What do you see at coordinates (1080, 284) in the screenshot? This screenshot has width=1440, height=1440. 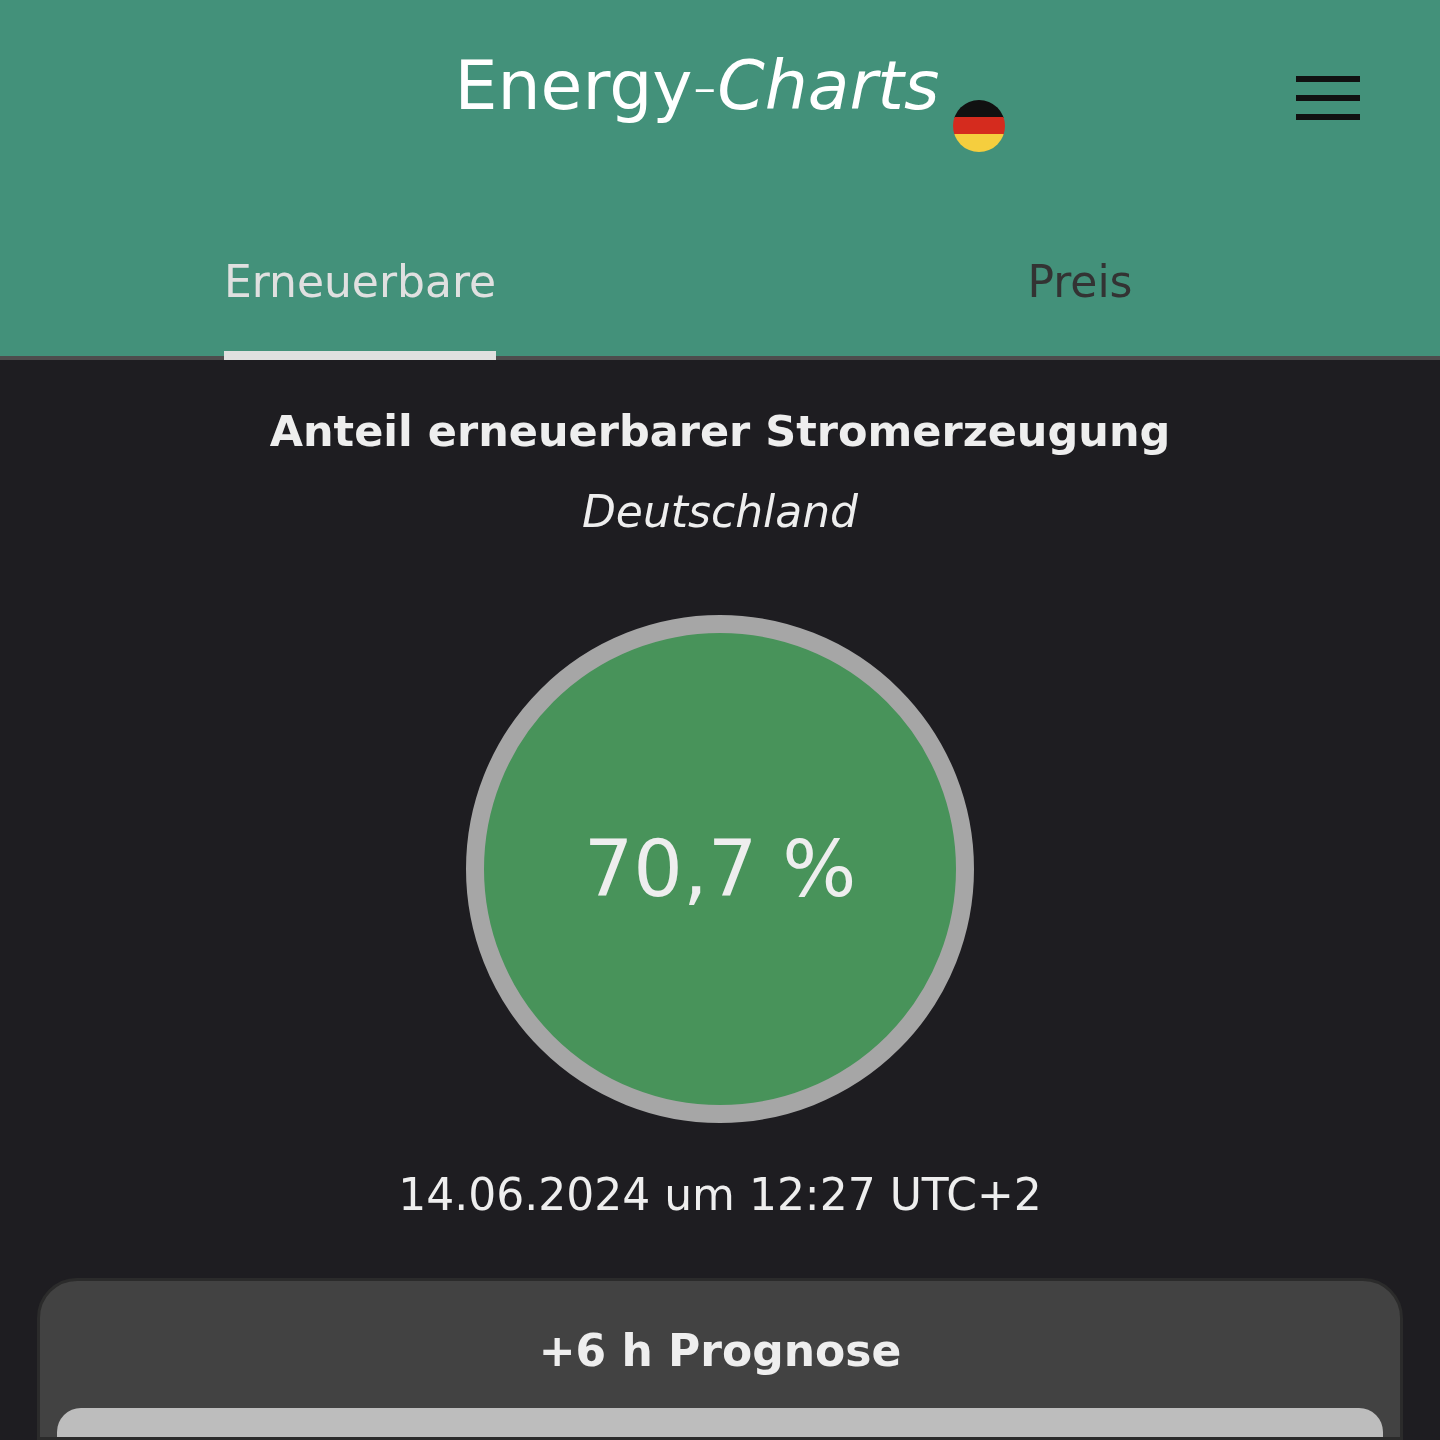 I see `tab: Preis` at bounding box center [1080, 284].